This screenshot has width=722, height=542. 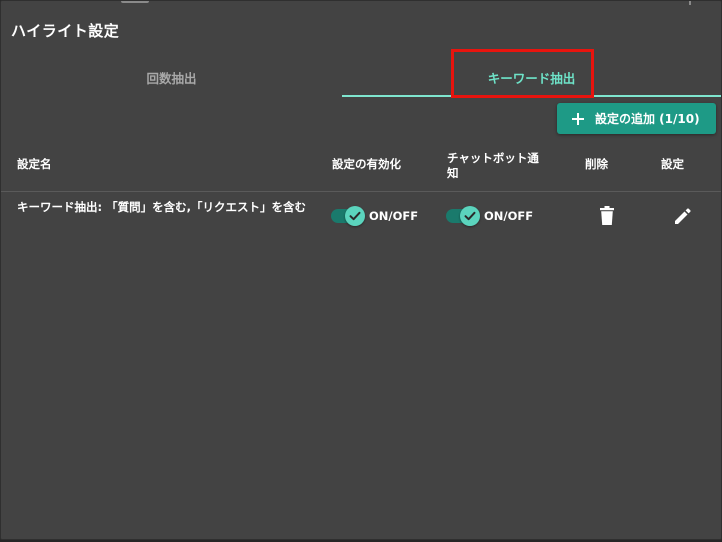 I want to click on dialog-title: ハイライト設定, so click(x=65, y=31).